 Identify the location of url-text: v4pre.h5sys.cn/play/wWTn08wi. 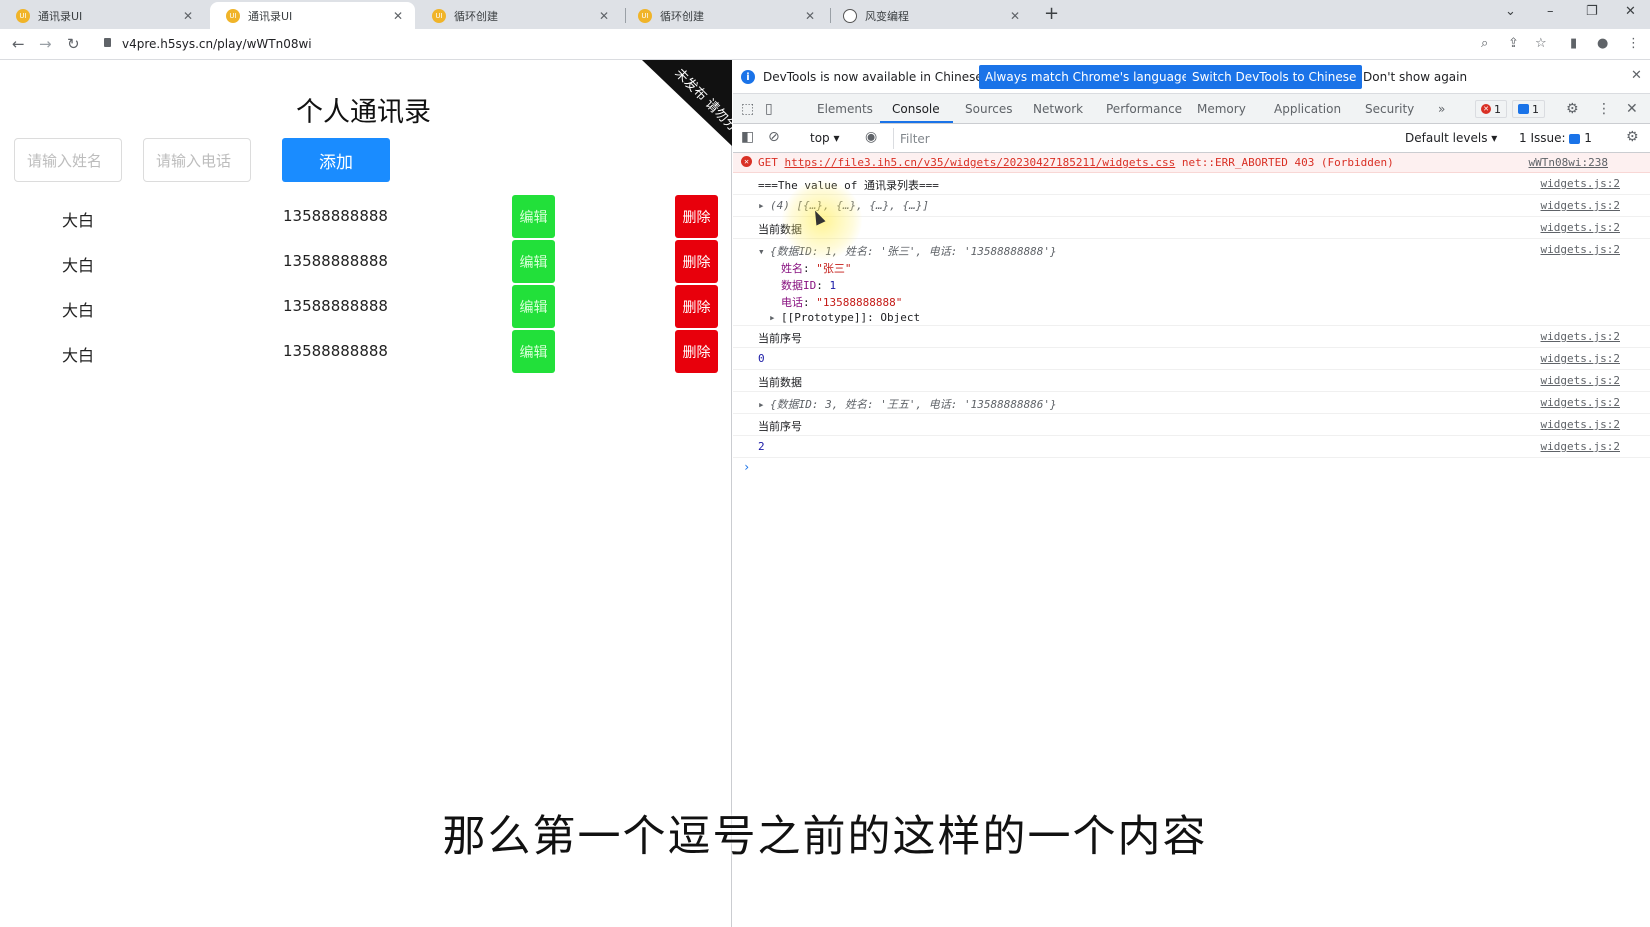
(217, 44).